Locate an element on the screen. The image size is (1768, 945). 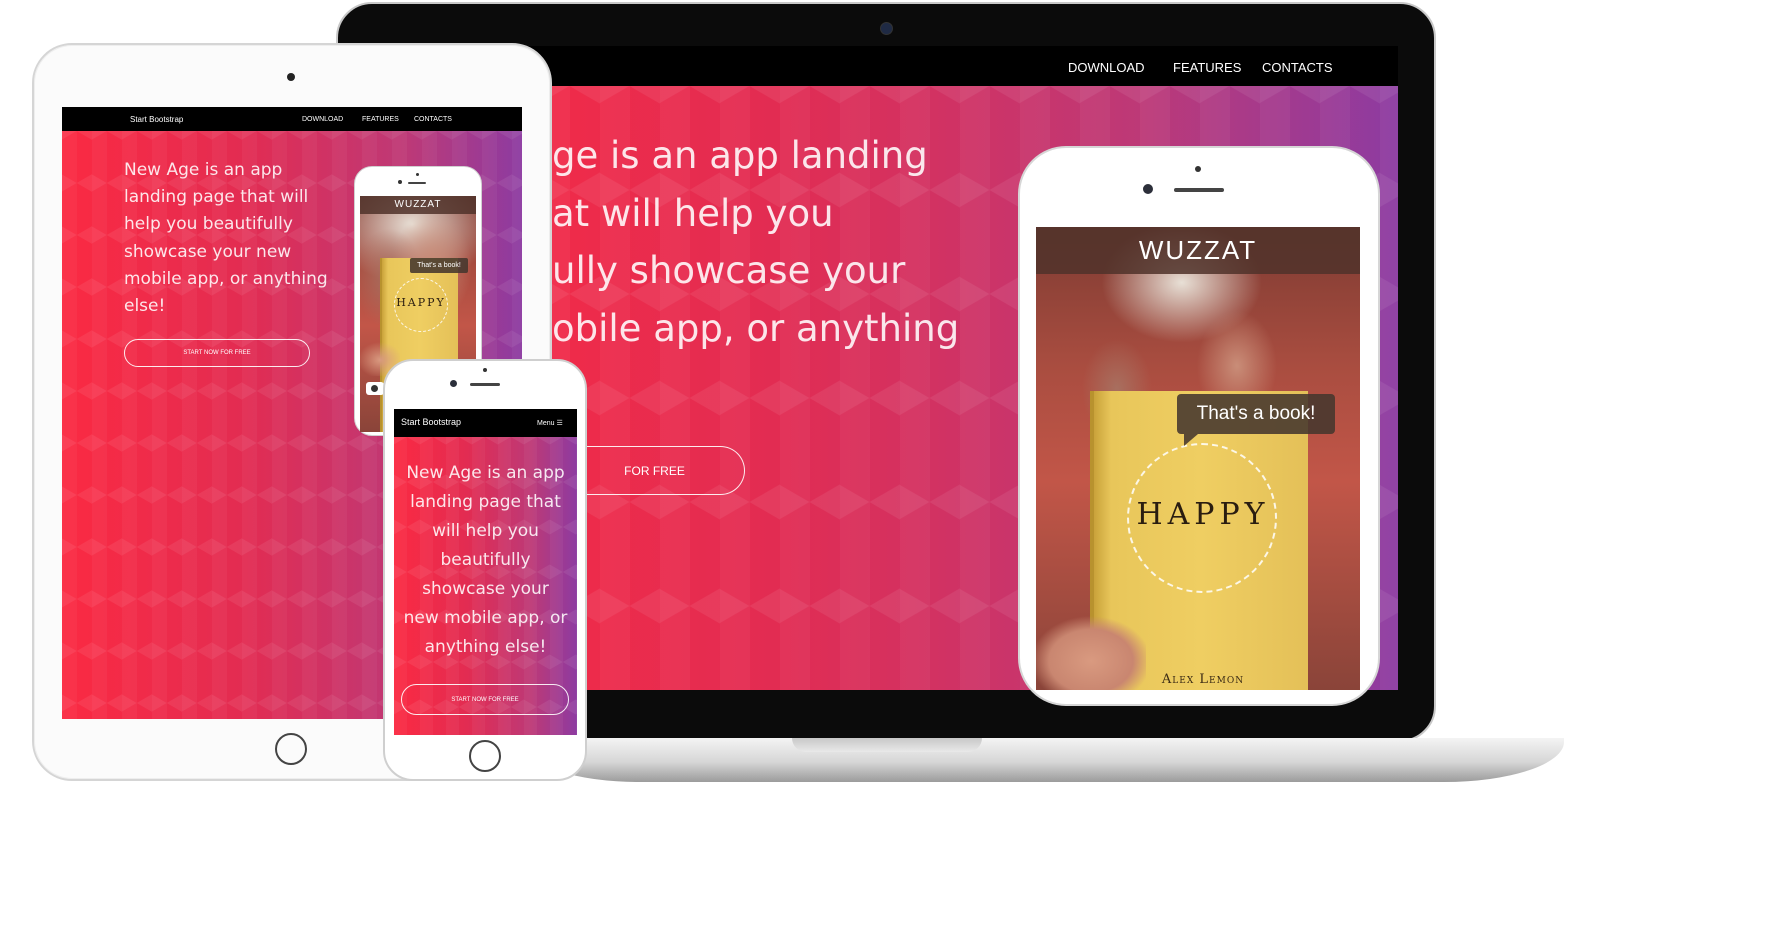
app-title: WUZZAT is located at coordinates (1198, 250).